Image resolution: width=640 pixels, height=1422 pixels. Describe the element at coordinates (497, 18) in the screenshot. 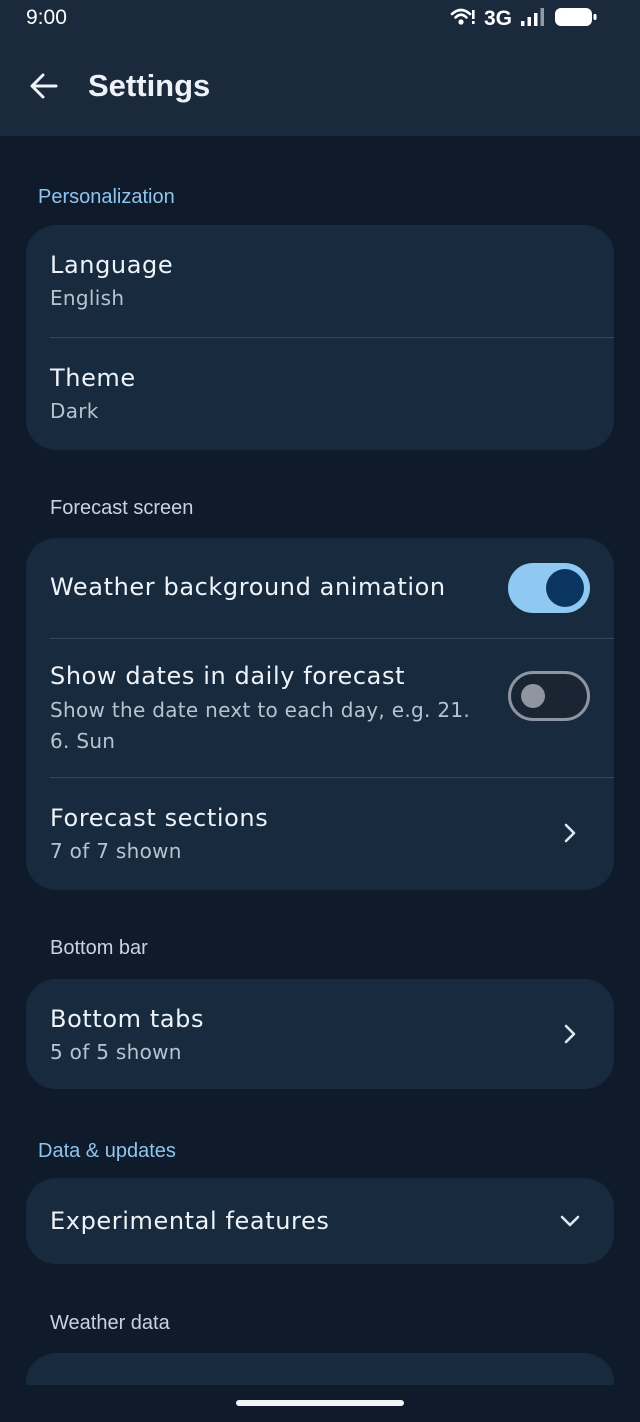

I see `network-type: 3G` at that location.